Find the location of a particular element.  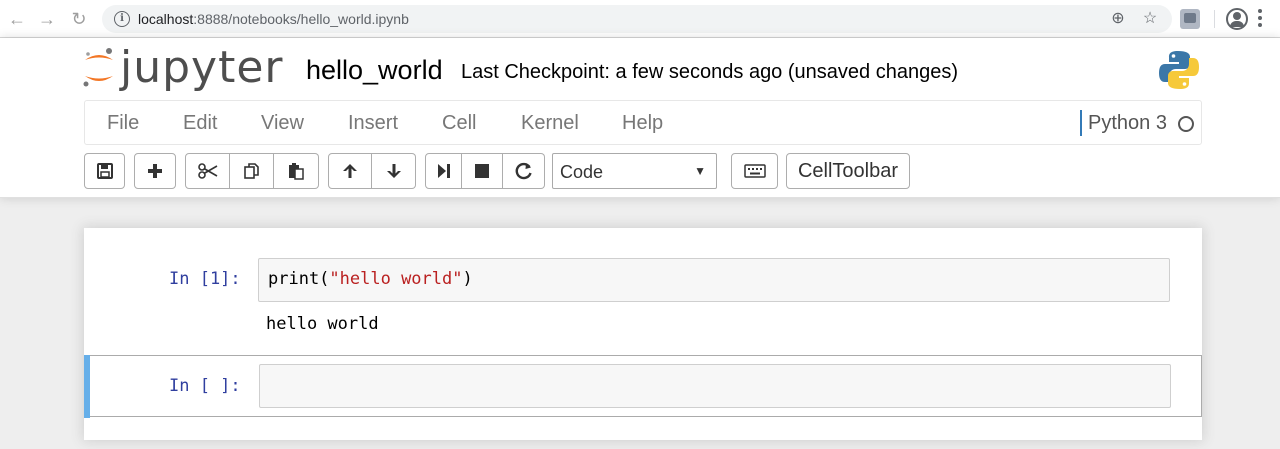

move-down-button is located at coordinates (394, 171).